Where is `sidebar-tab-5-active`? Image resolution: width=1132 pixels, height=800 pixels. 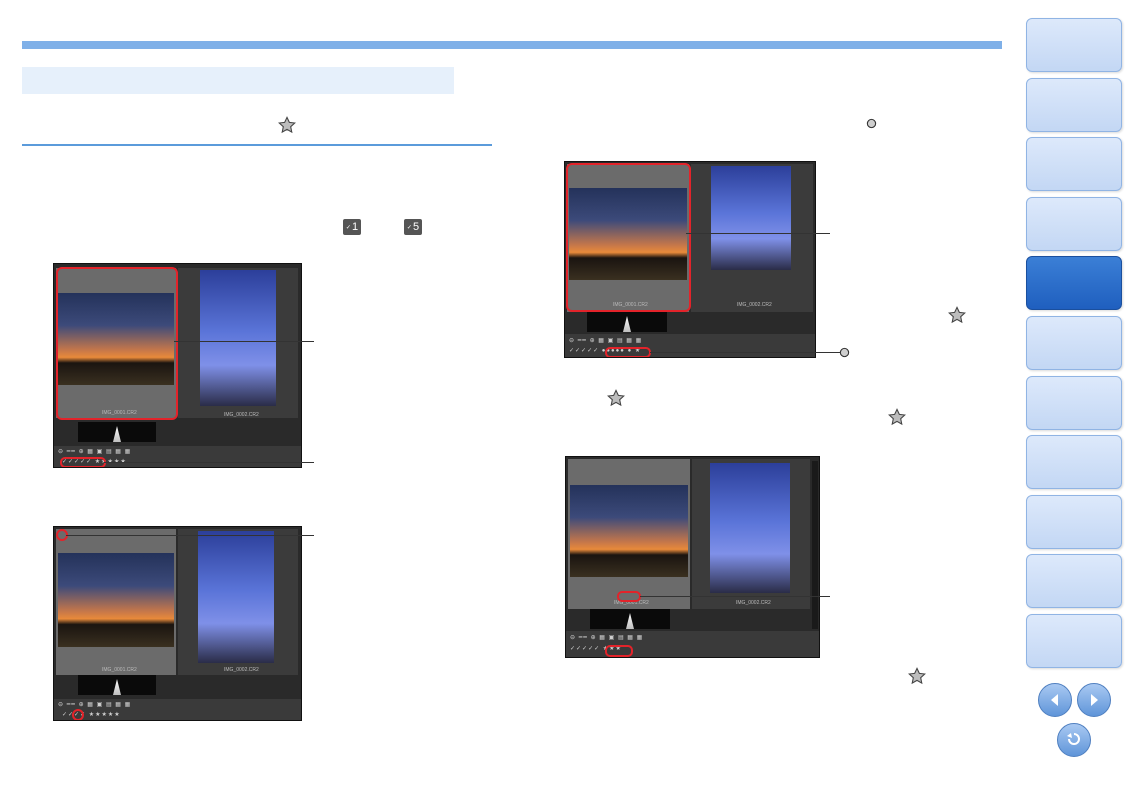
sidebar-tab-5-active is located at coordinates (1074, 283).